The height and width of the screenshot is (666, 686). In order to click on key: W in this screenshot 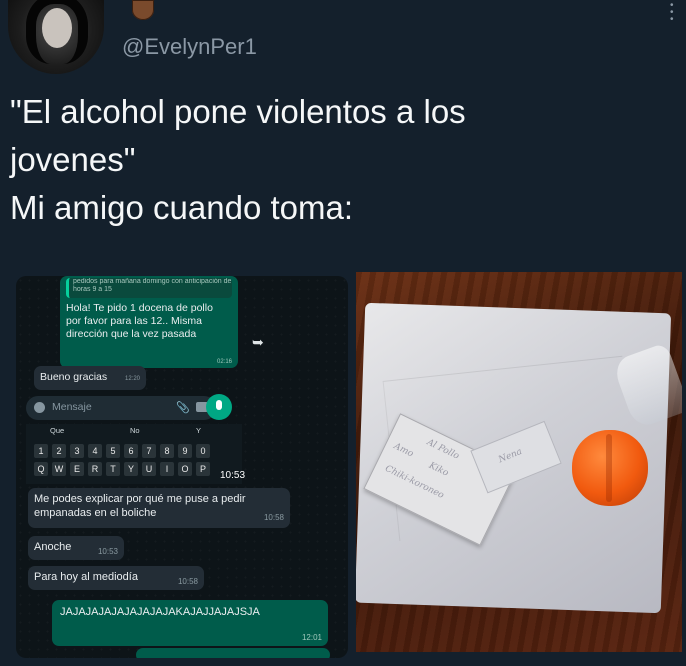, I will do `click(59, 469)`.